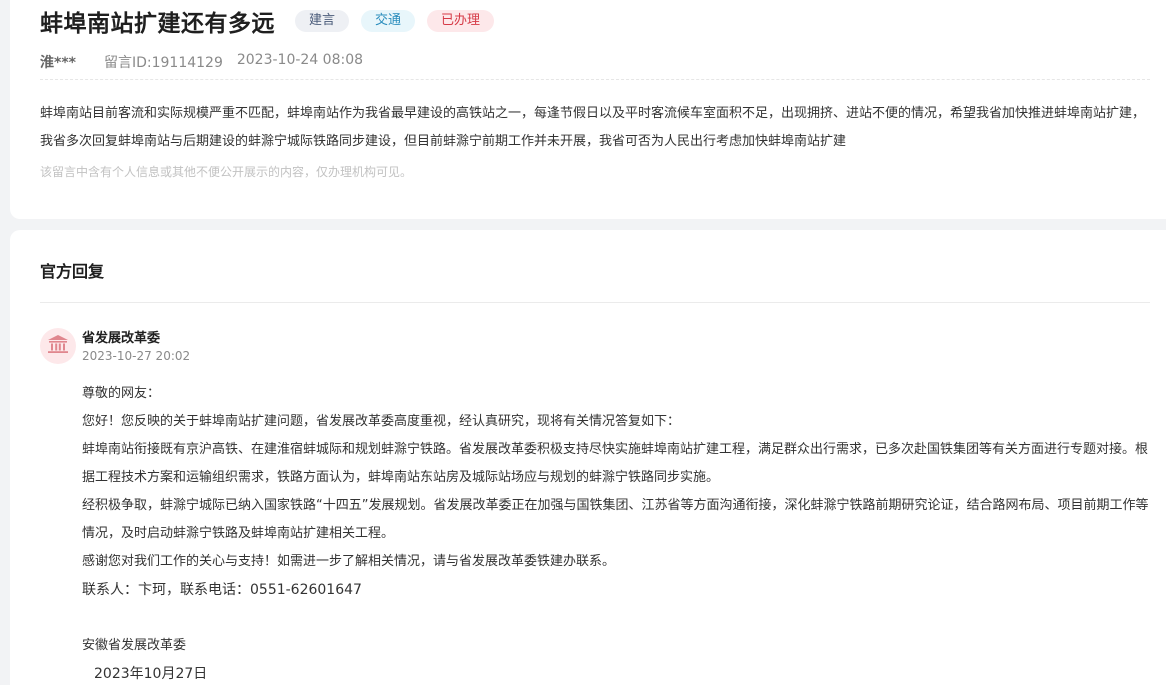  What do you see at coordinates (121, 393) in the screenshot?
I see `reply-greeting: 尊敬的网友：` at bounding box center [121, 393].